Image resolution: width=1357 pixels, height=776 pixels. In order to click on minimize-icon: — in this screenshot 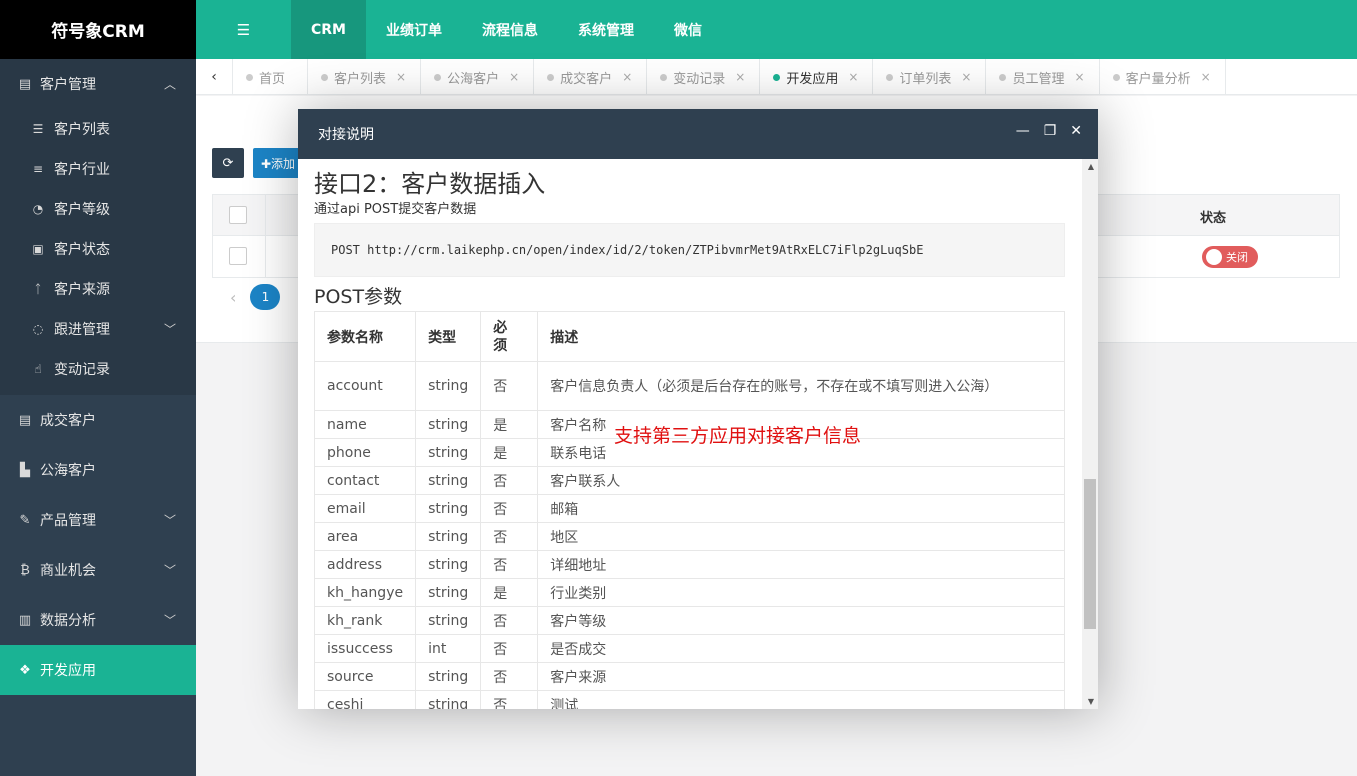, I will do `click(1023, 131)`.